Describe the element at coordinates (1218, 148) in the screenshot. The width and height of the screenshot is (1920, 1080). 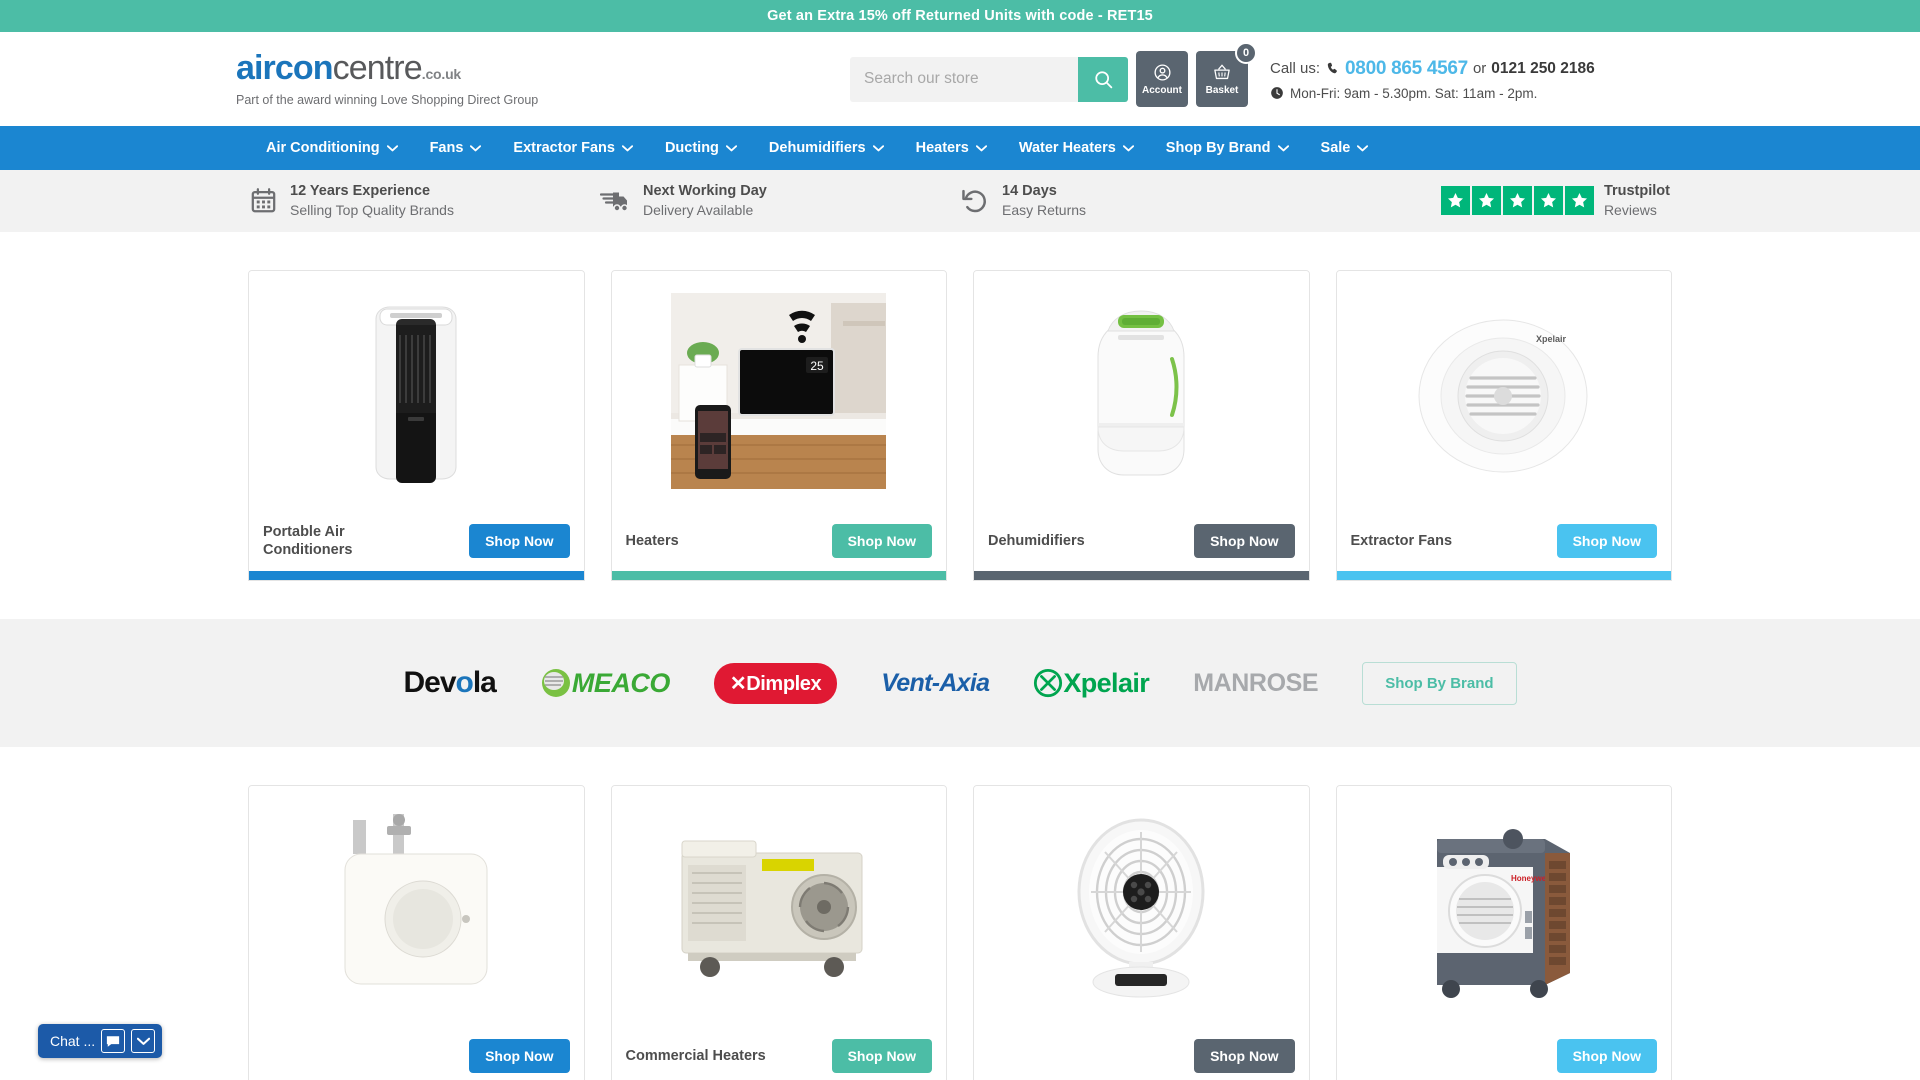
I see `nav-item-label: Shop By Brand` at that location.